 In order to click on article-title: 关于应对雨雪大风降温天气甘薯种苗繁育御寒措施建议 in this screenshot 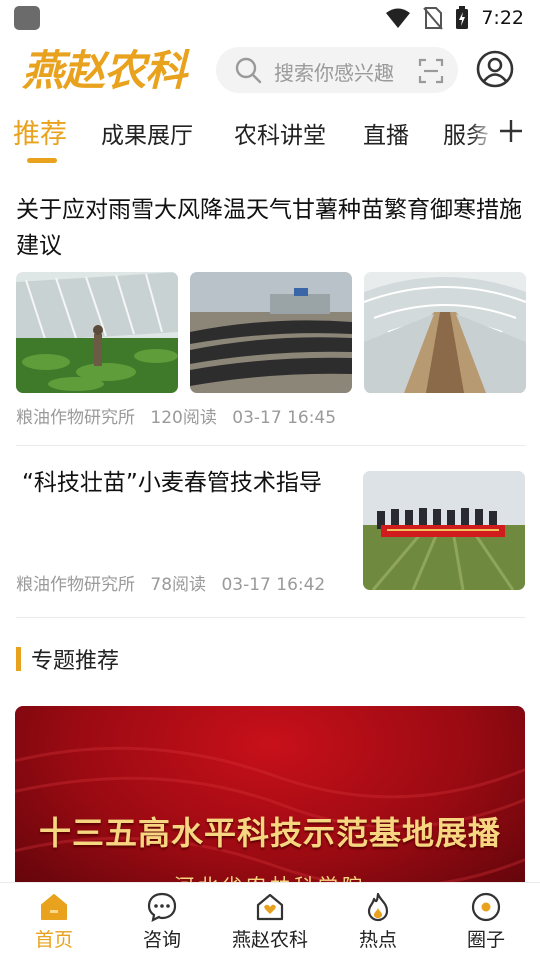, I will do `click(269, 228)`.